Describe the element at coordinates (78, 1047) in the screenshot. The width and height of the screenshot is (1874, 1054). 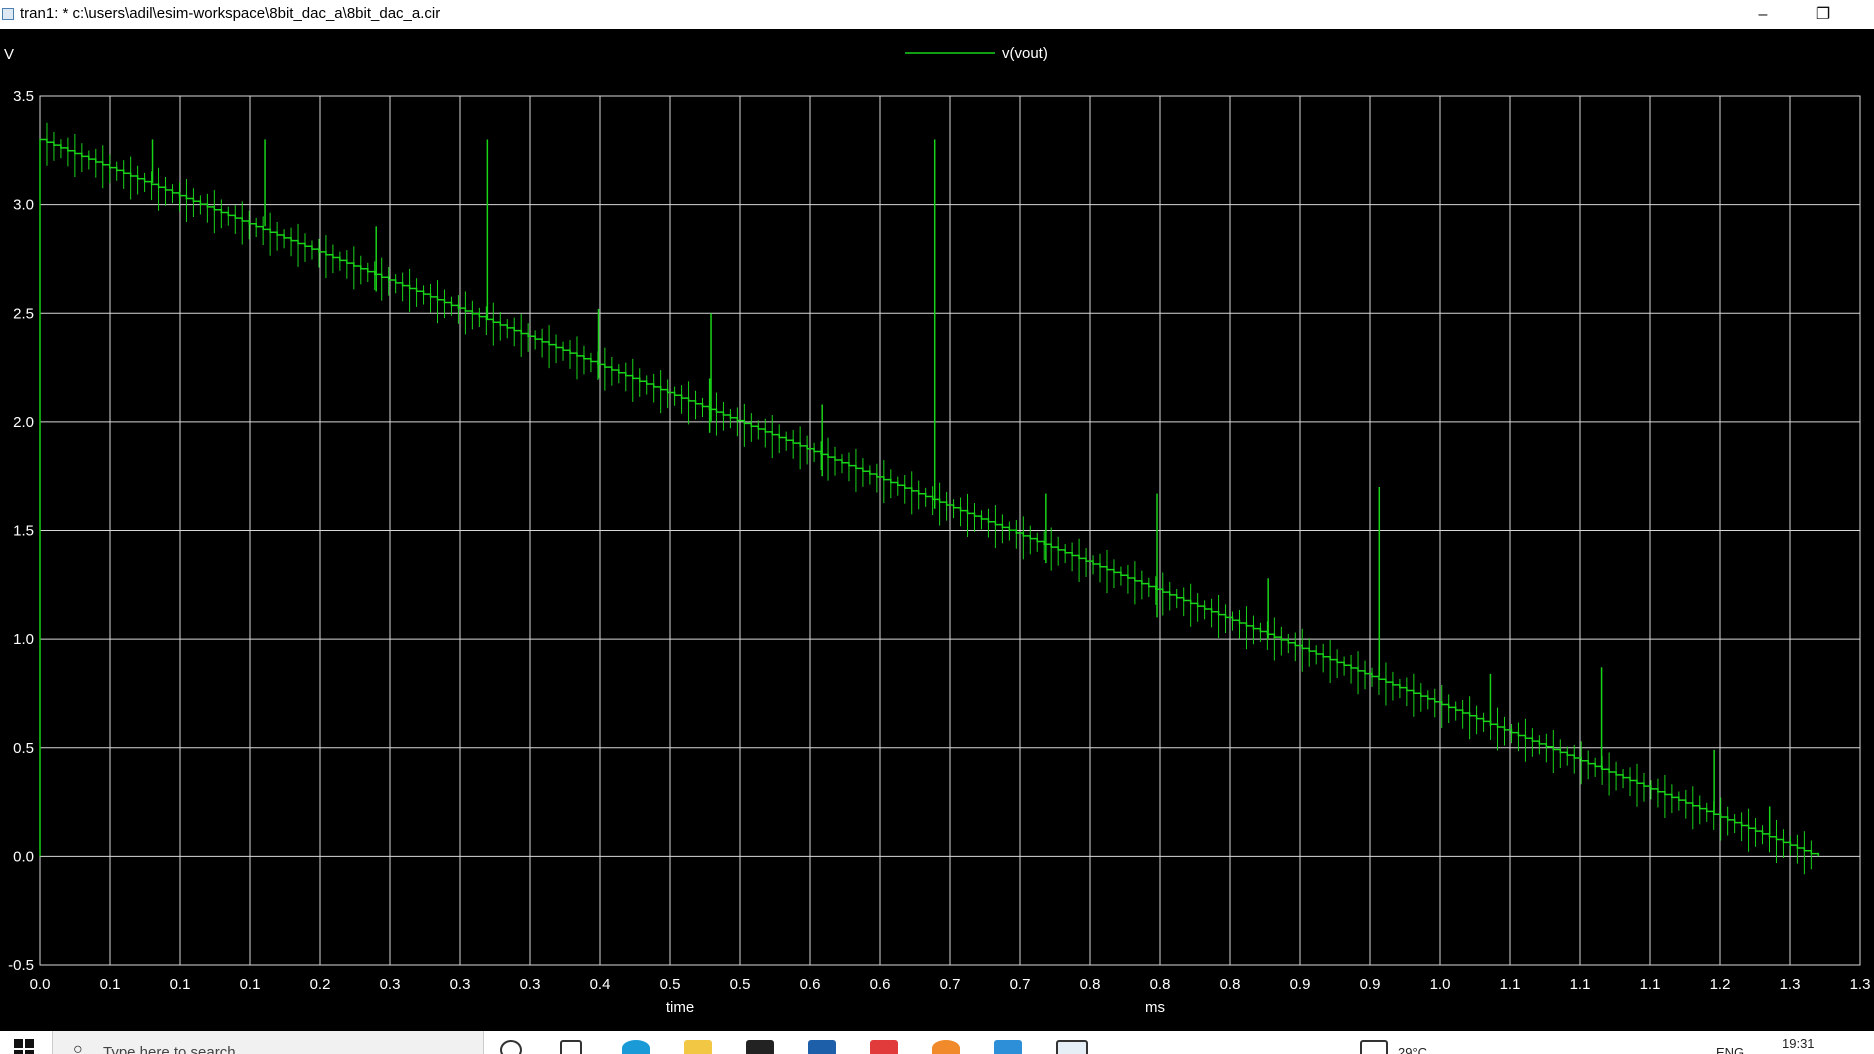
I see `search-icon: ○` at that location.